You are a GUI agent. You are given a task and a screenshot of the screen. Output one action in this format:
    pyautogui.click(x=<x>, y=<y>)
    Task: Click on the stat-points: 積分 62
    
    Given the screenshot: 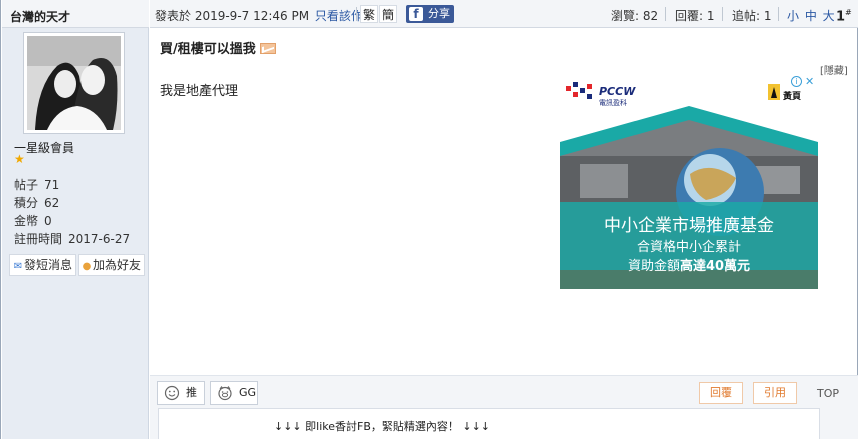 What is the action you would take?
    pyautogui.click(x=72, y=203)
    